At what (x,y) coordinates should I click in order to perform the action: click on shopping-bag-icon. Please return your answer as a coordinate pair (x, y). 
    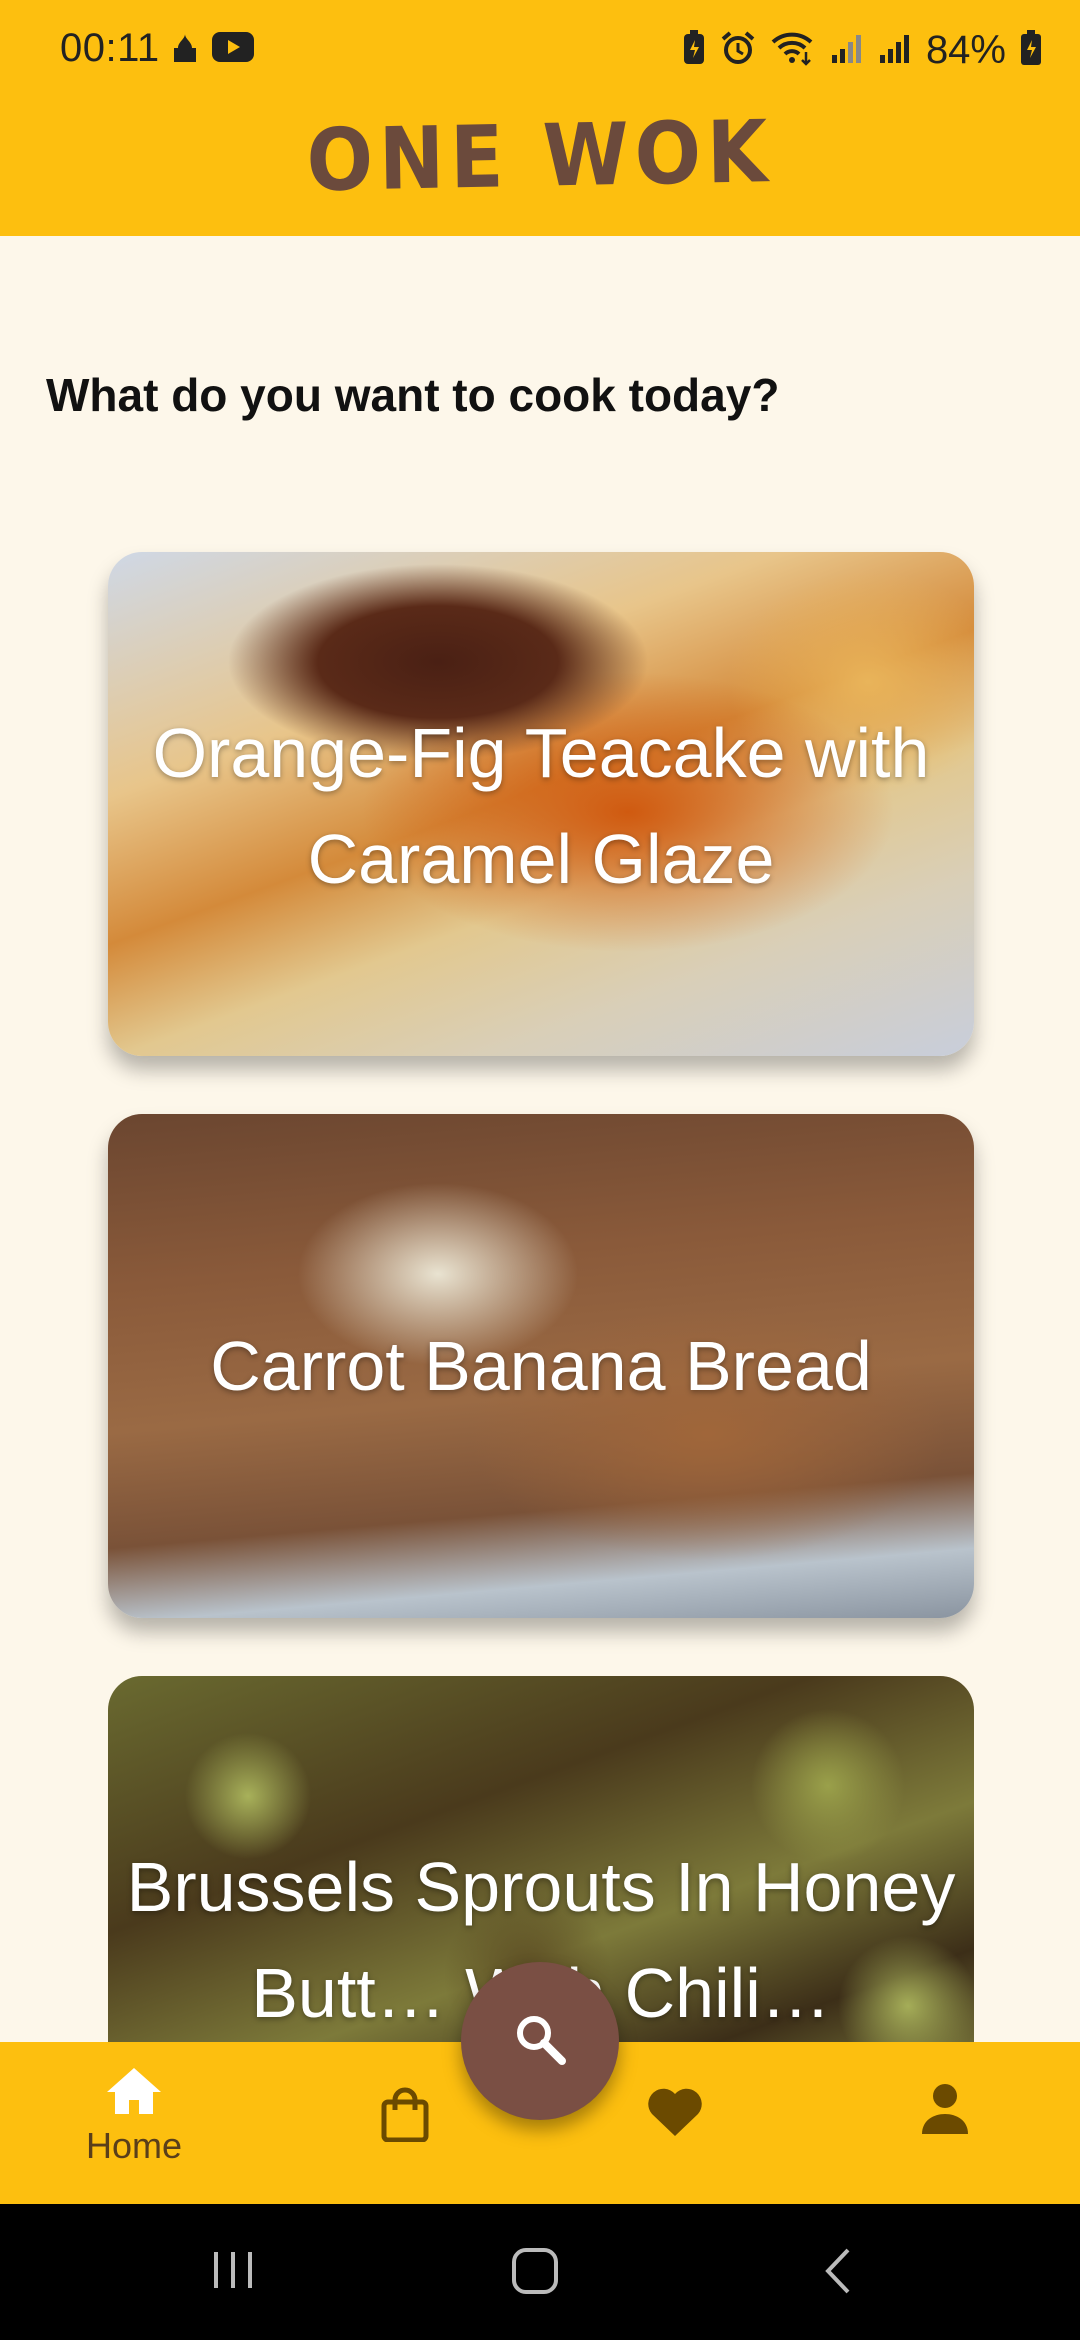
    Looking at the image, I should click on (405, 2116).